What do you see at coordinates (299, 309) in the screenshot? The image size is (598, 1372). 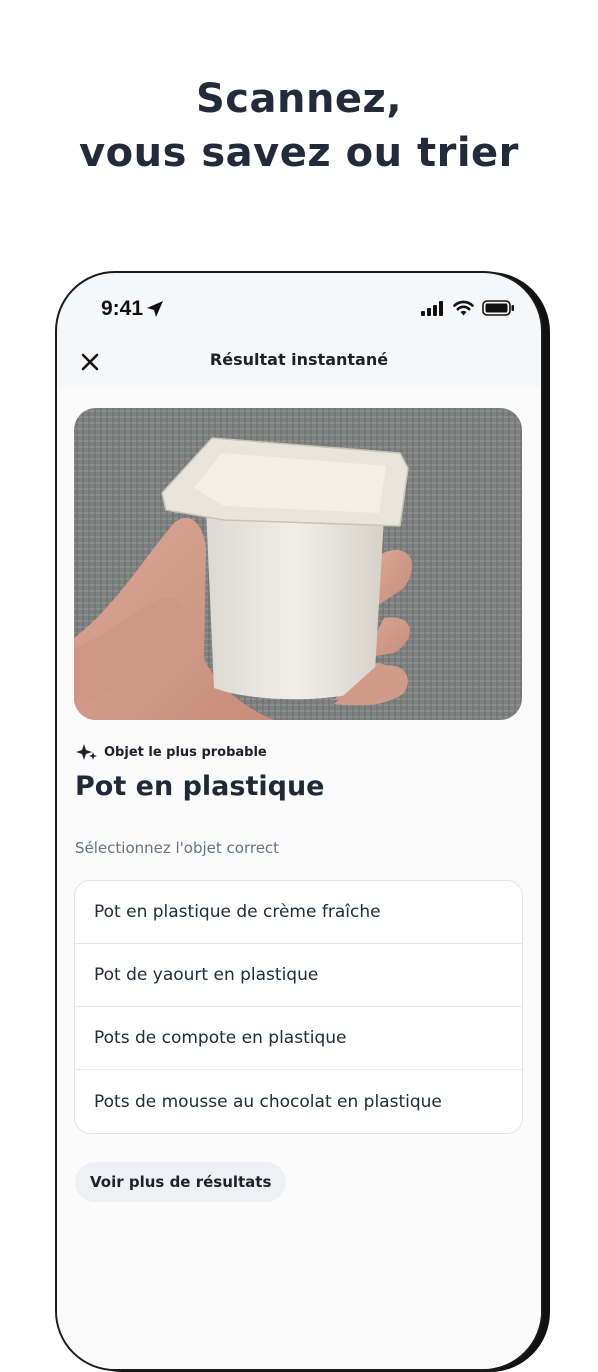 I see `status-bar: 9:41` at bounding box center [299, 309].